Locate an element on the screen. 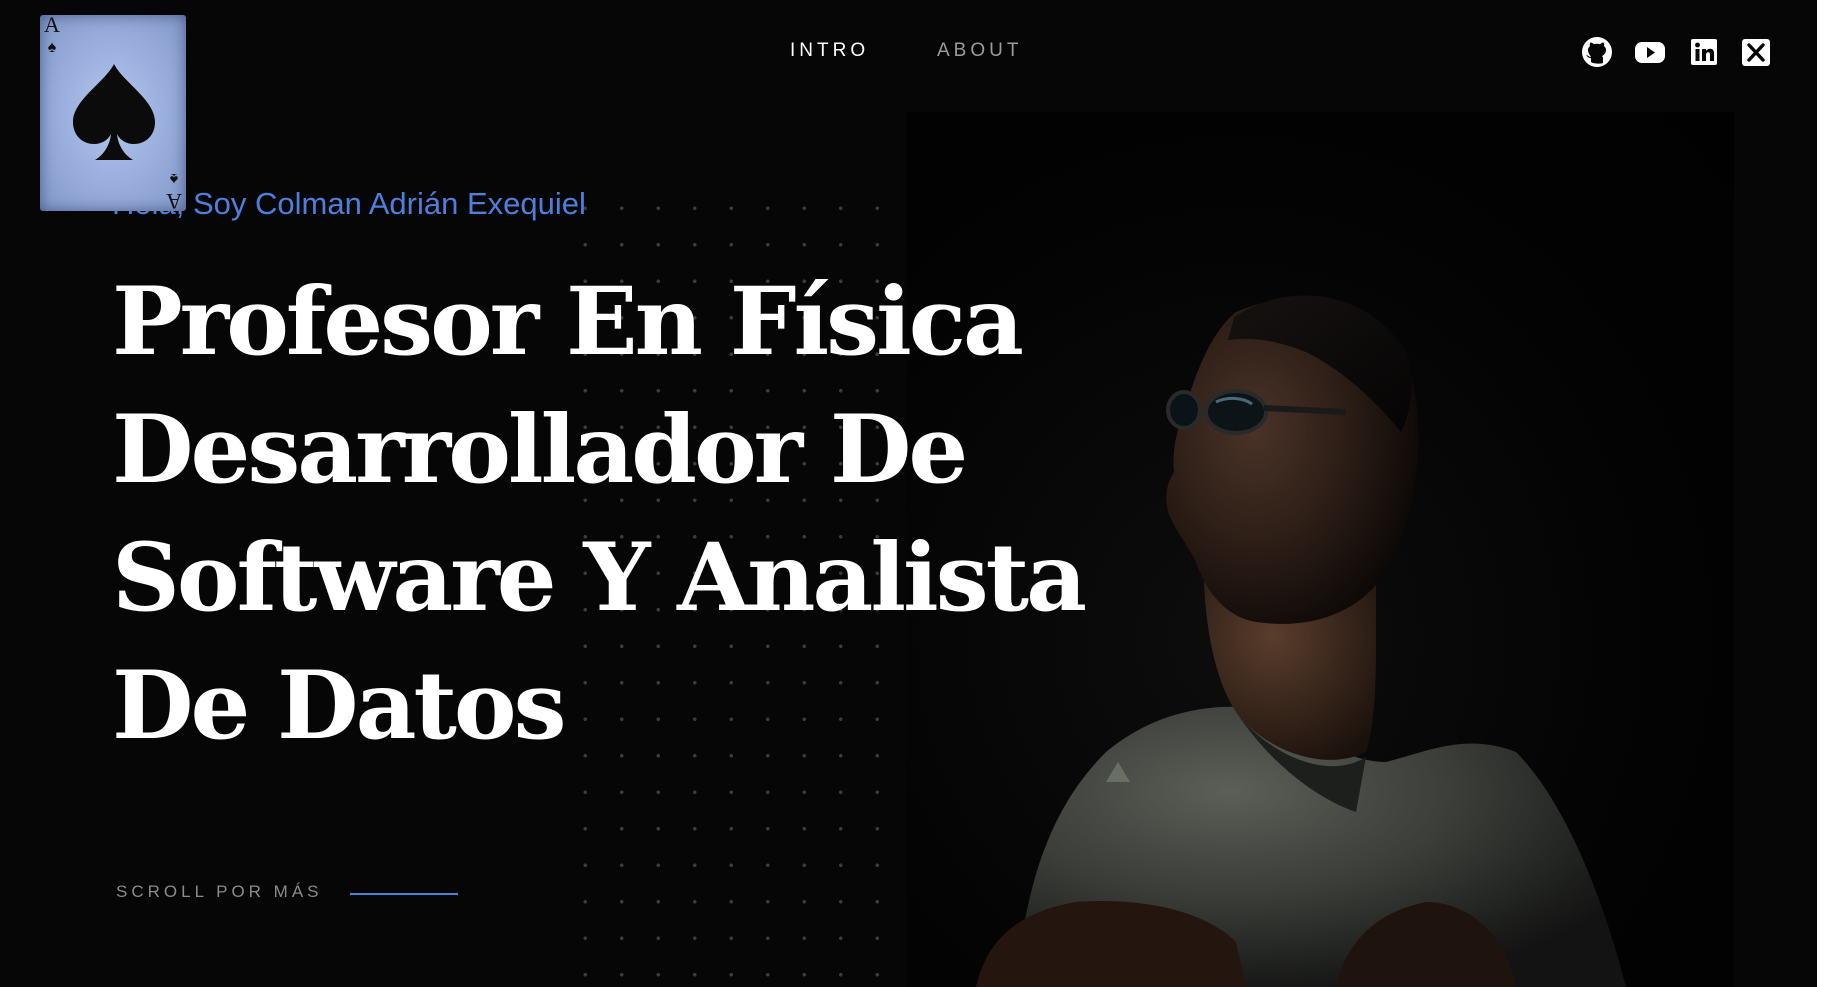  x-icon is located at coordinates (1756, 52).